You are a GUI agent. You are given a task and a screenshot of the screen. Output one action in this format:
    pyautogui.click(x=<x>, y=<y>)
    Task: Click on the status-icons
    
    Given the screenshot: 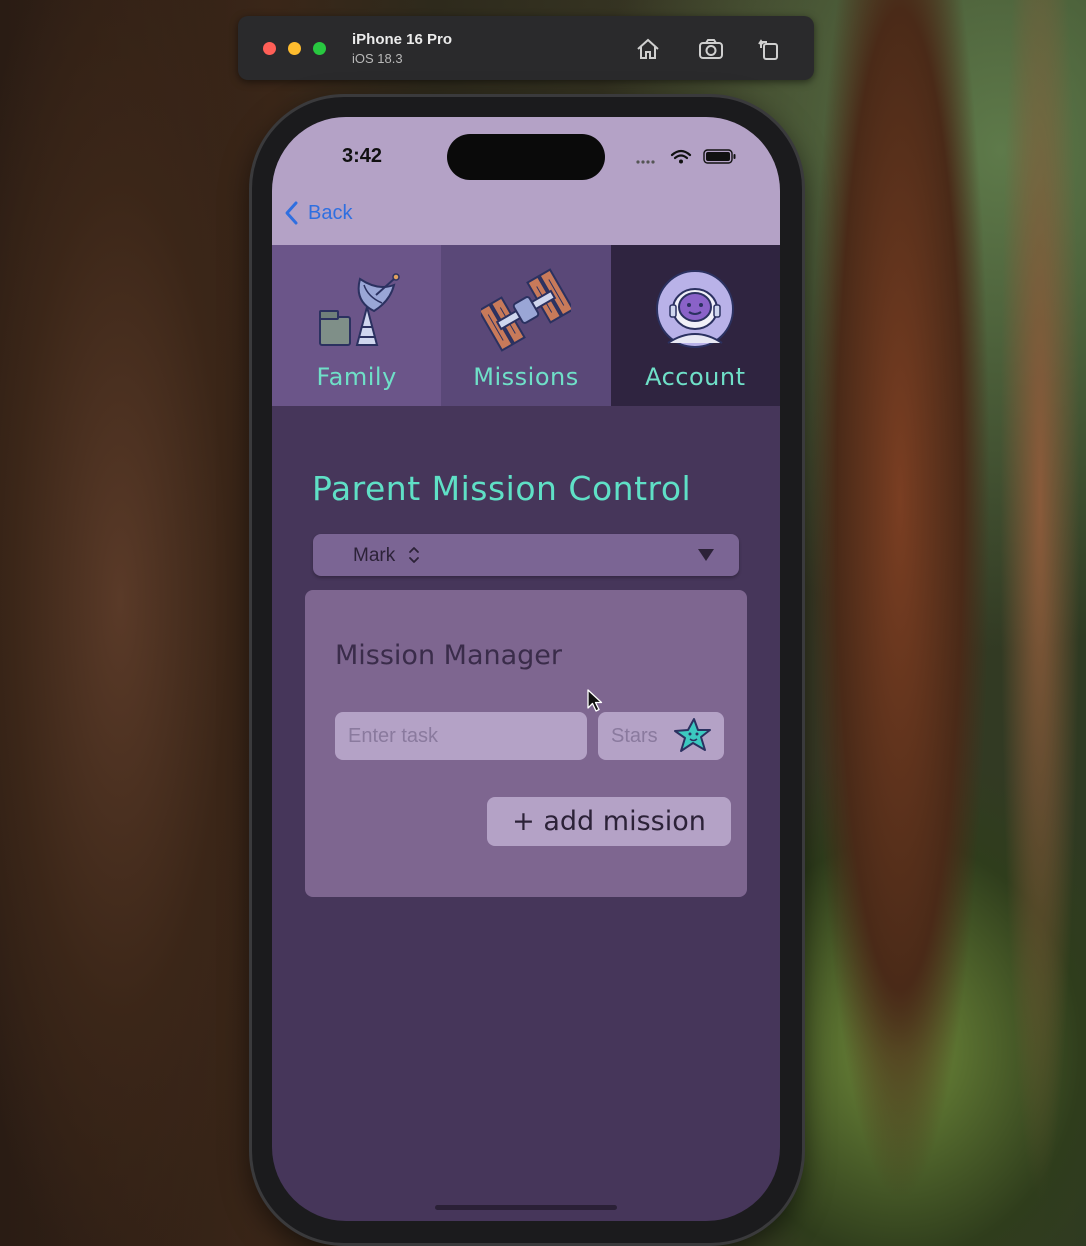 What is the action you would take?
    pyautogui.click(x=691, y=157)
    